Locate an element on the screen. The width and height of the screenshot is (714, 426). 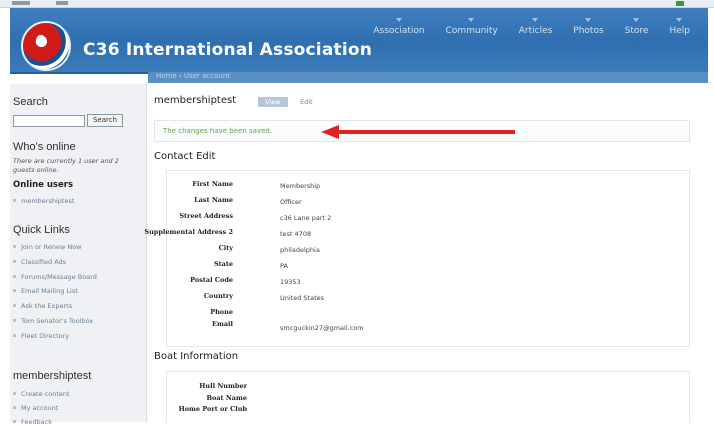
field-label: Street Address is located at coordinates (206, 216).